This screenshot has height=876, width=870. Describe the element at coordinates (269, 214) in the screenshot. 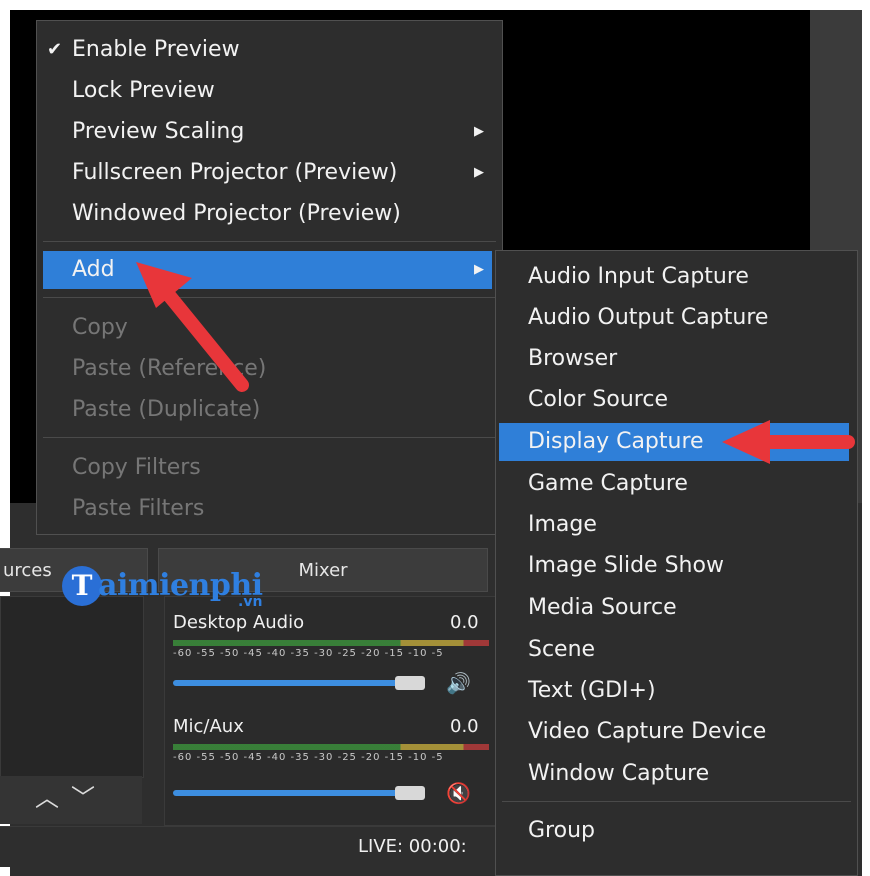

I see `menu-item-windowed-projector: Windowed Projector (Preview)` at that location.